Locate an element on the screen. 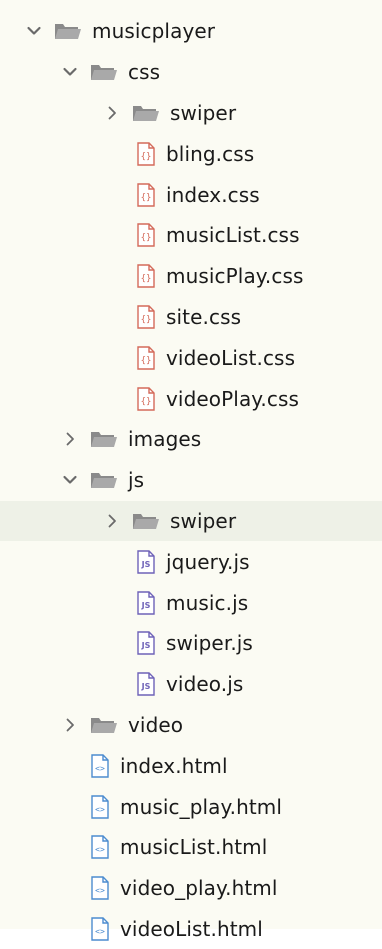  tree-item-label: videoPlay.css is located at coordinates (232, 398).